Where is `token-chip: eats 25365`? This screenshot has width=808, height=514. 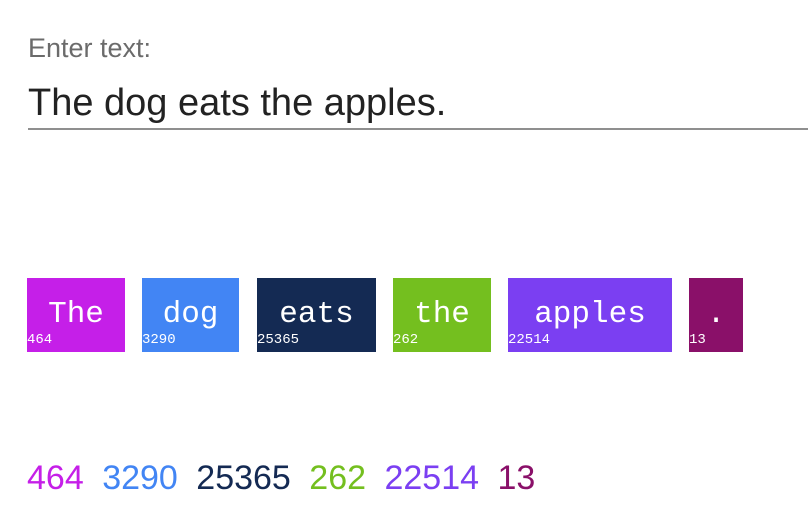
token-chip: eats 25365 is located at coordinates (316, 315).